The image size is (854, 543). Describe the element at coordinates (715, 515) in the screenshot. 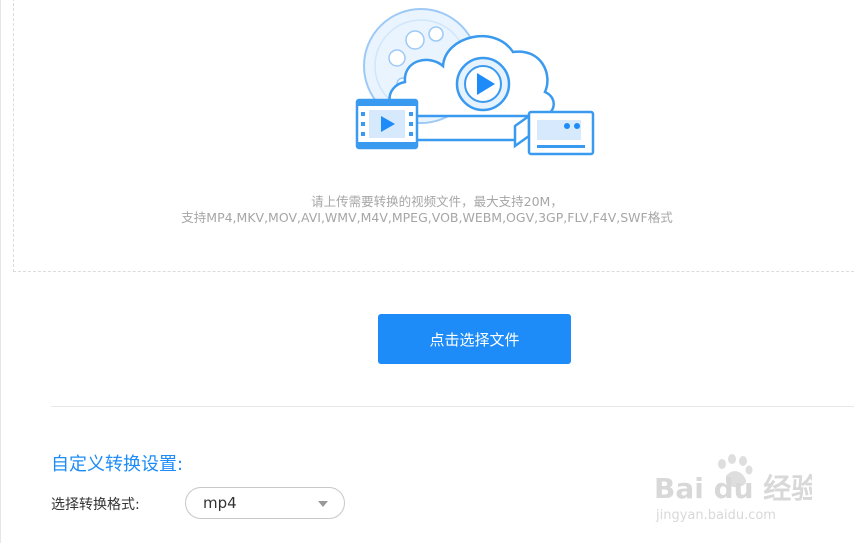

I see `watermark-url: jingyan.baidu.com` at that location.